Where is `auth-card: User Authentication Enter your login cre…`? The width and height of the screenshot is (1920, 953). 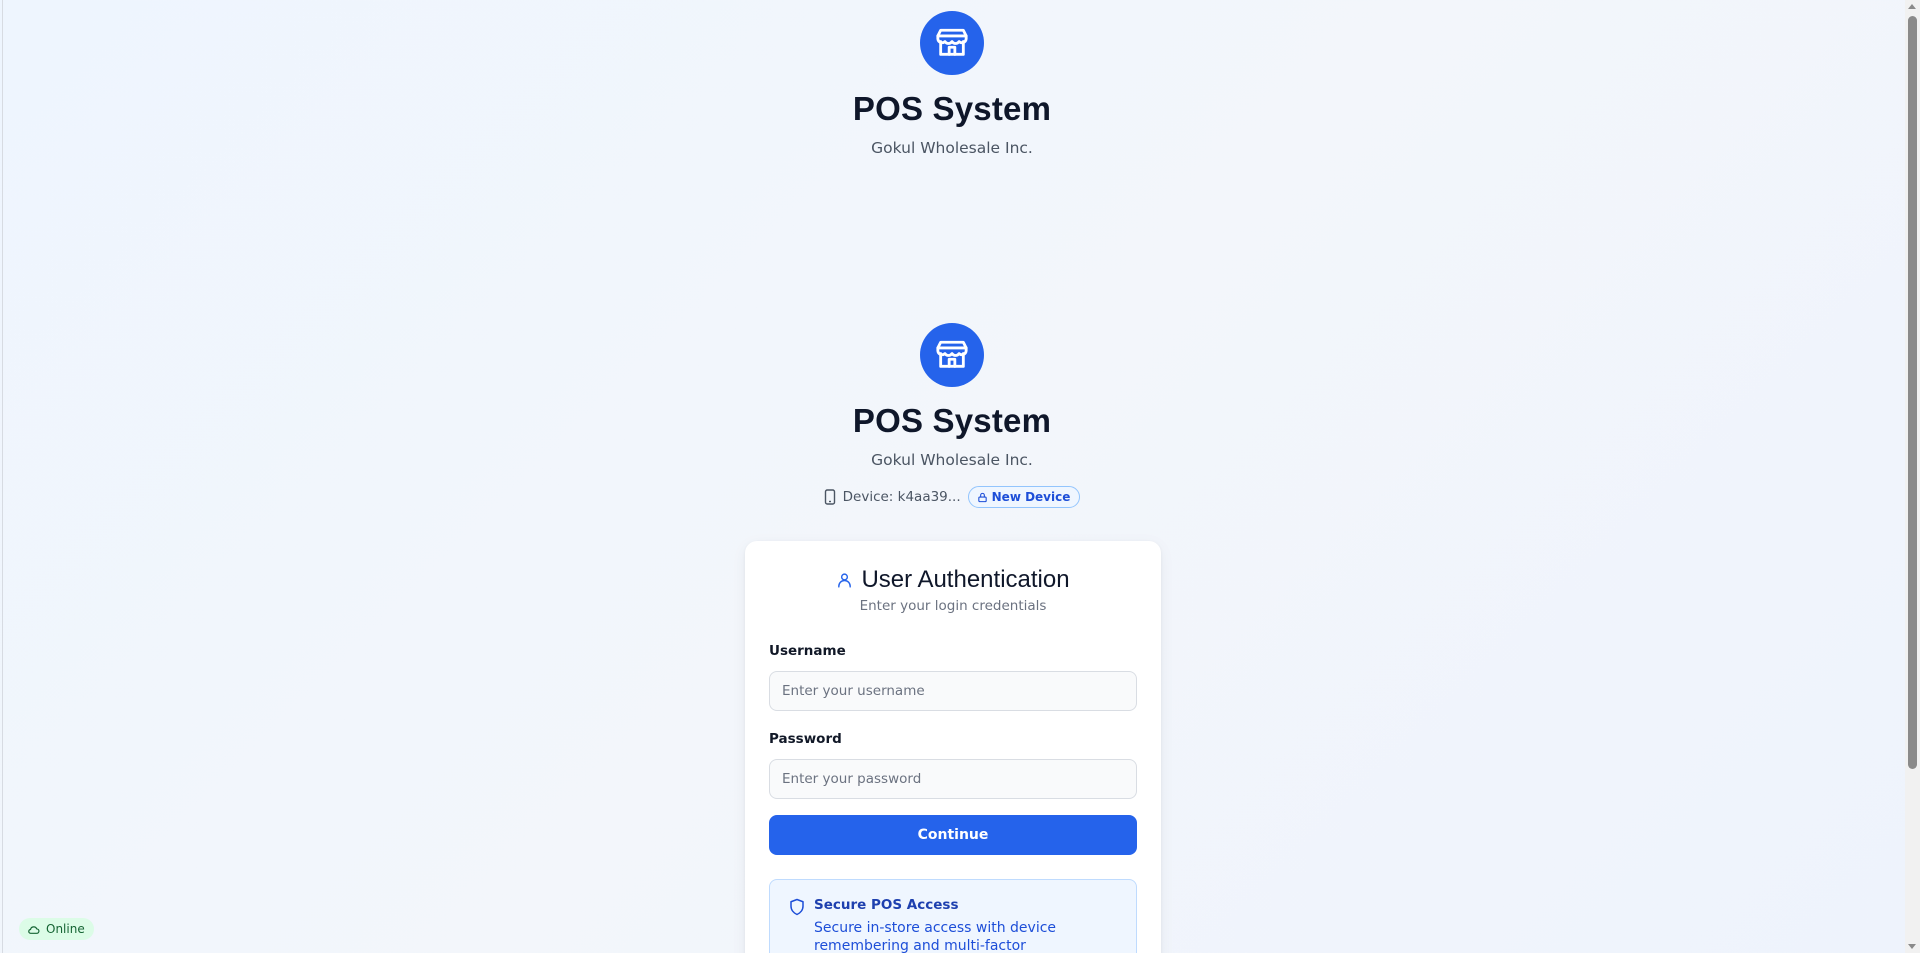 auth-card: User Authentication Enter your login cre… is located at coordinates (953, 747).